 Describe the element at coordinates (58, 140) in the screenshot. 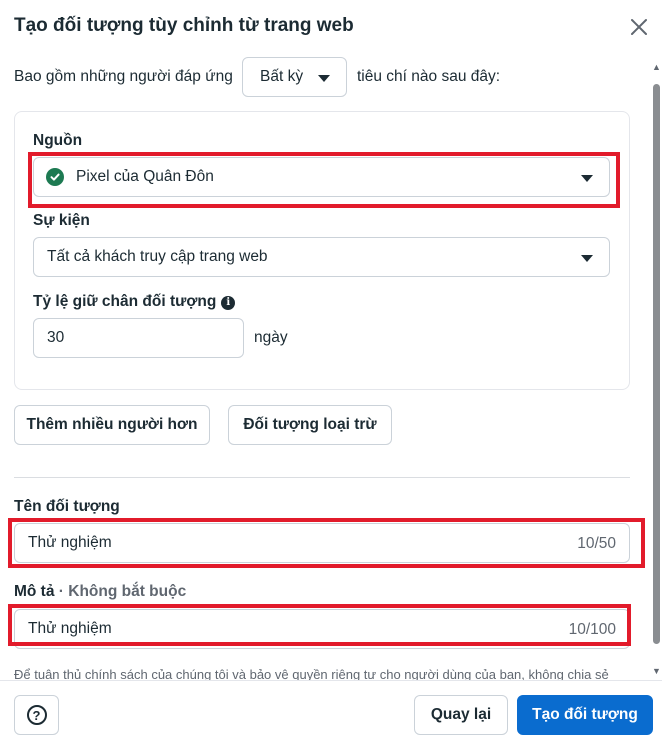

I see `source-label: Nguồn` at that location.